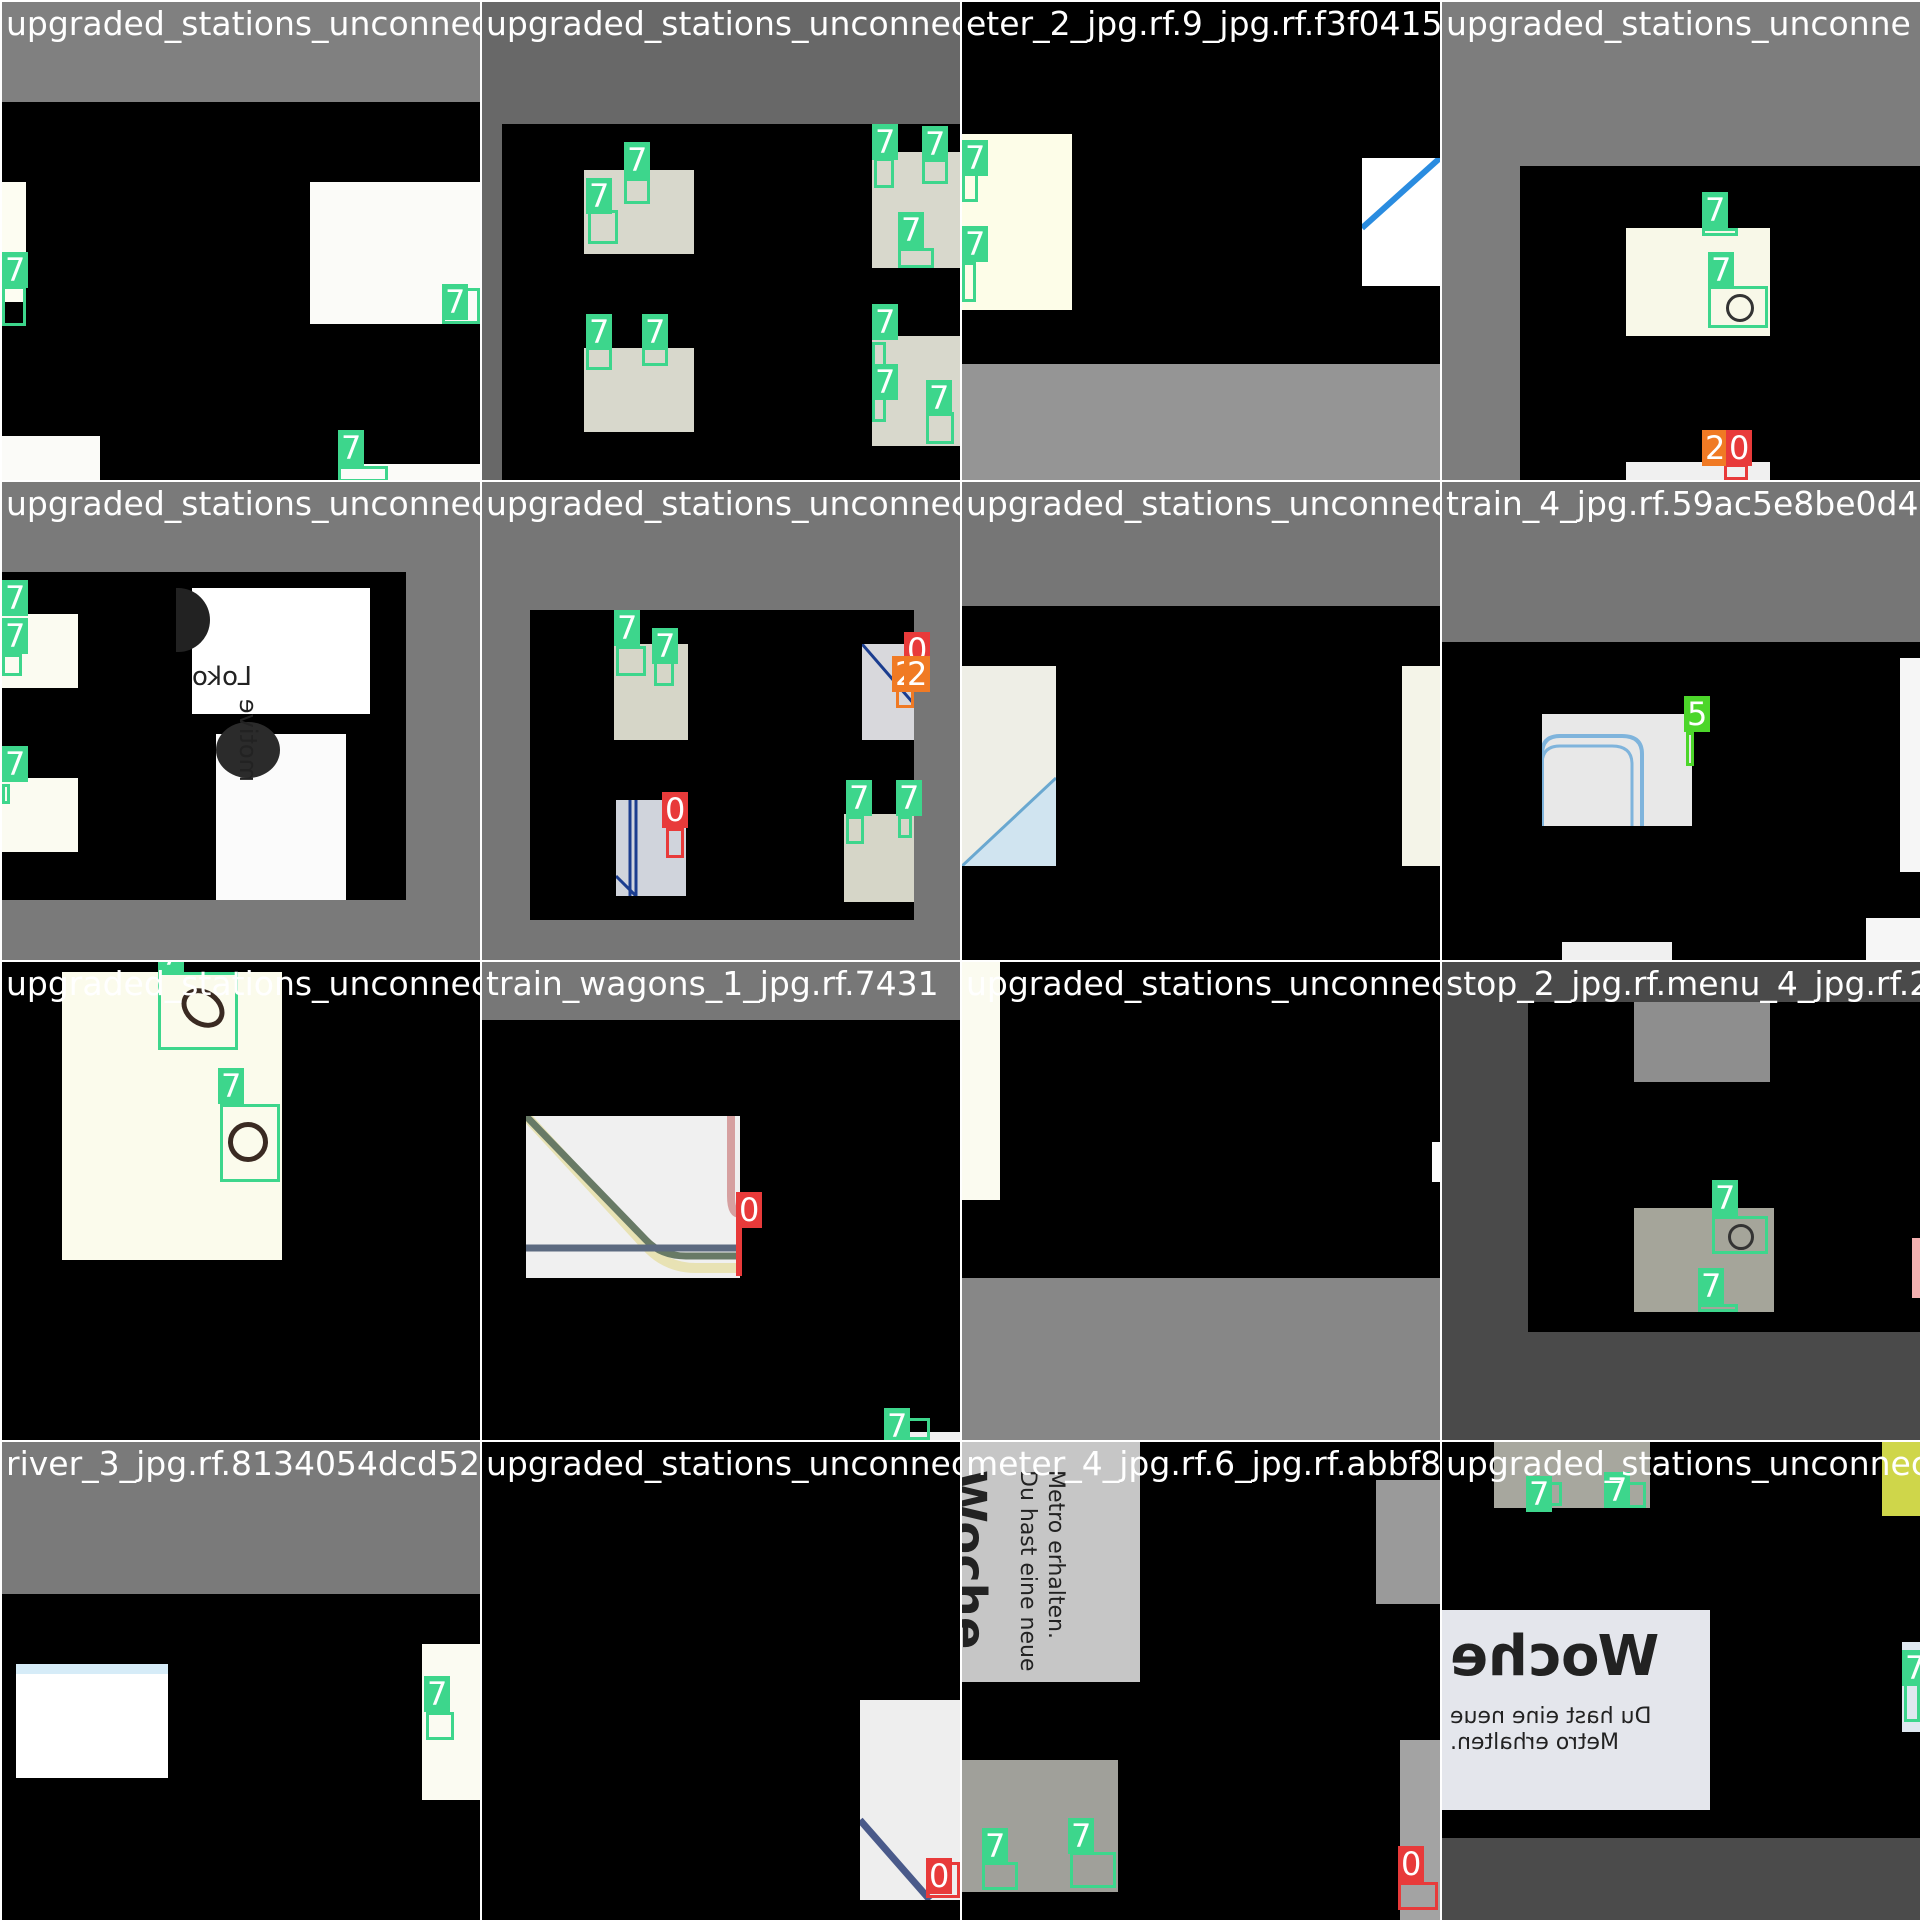  What do you see at coordinates (1682, 503) in the screenshot?
I see `tile-filename: train_4_jpg.rf.59ac5e8be0d4` at bounding box center [1682, 503].